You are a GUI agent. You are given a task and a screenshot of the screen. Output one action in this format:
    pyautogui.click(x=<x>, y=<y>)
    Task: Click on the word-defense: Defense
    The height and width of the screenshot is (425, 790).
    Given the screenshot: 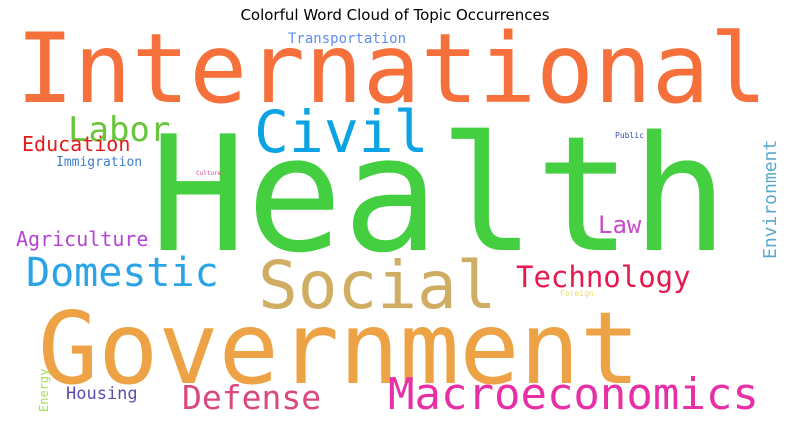 What is the action you would take?
    pyautogui.click(x=252, y=397)
    